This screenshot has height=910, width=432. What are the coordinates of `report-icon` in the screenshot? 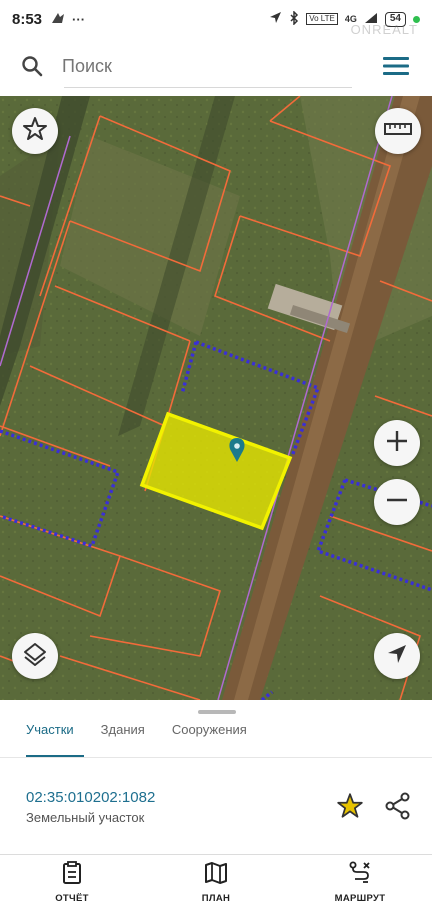 It's located at (72, 875).